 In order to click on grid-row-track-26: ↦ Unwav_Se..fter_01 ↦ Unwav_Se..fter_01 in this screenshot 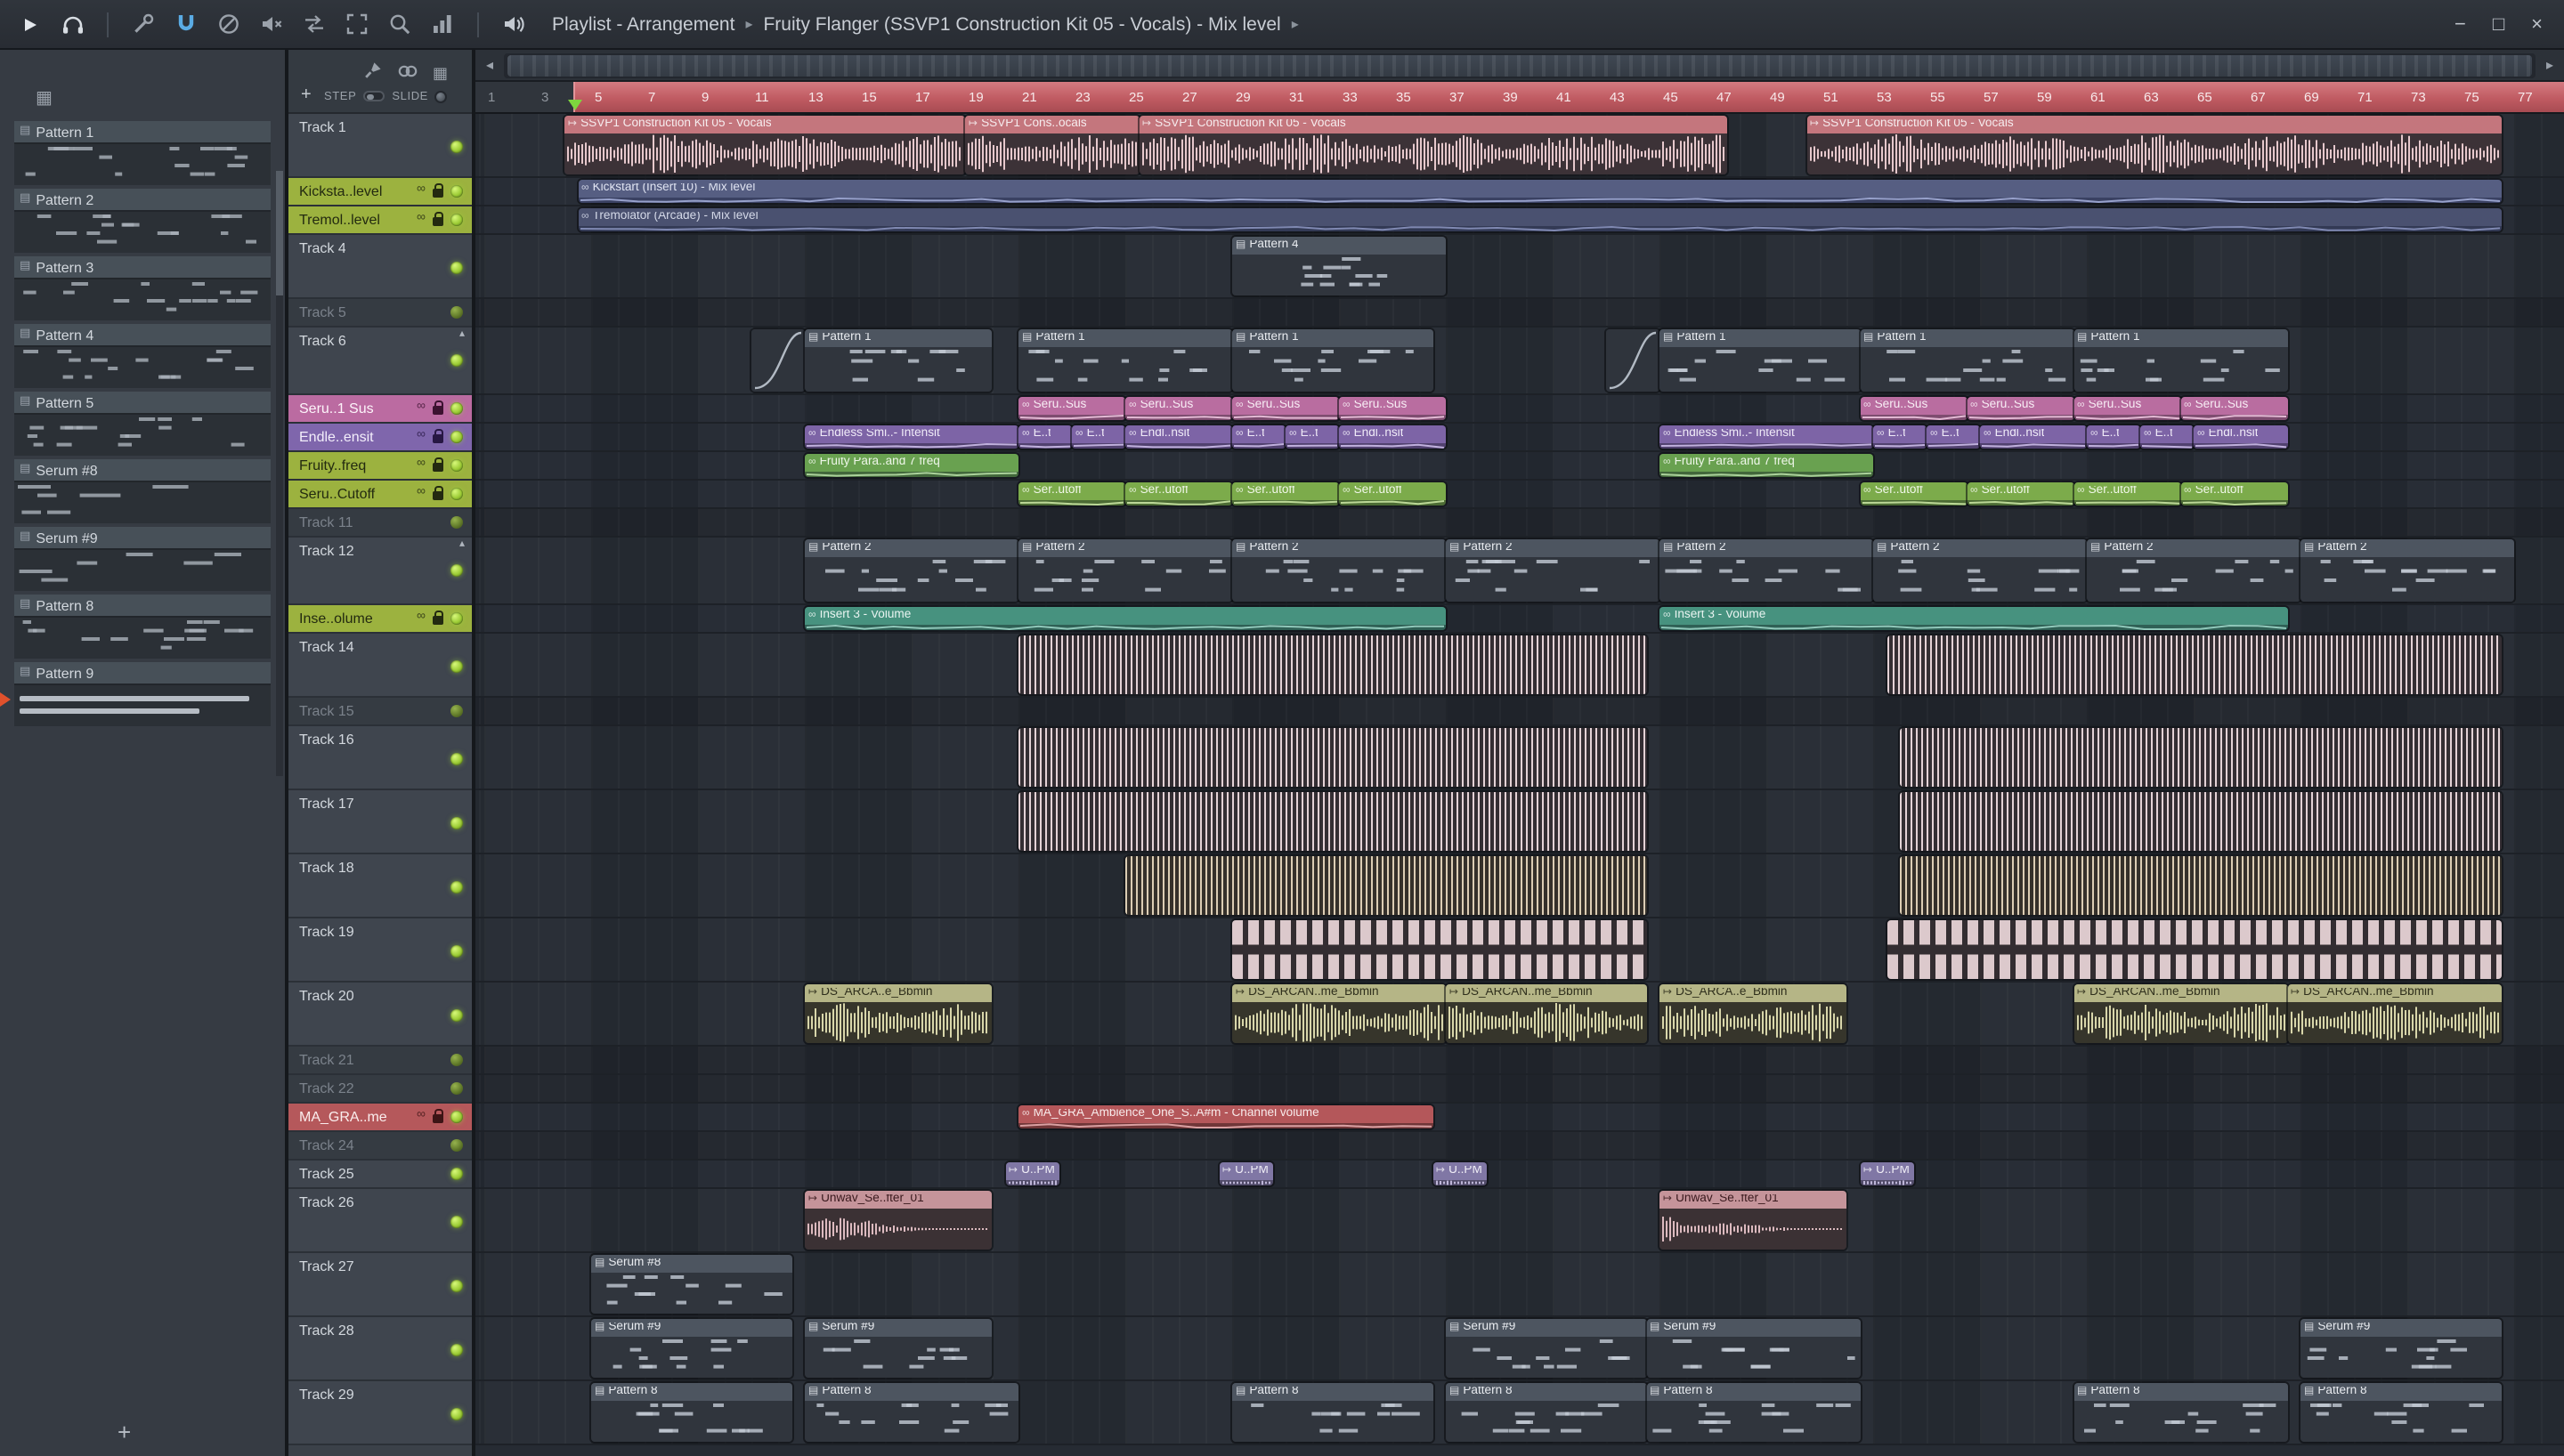, I will do `click(1519, 1221)`.